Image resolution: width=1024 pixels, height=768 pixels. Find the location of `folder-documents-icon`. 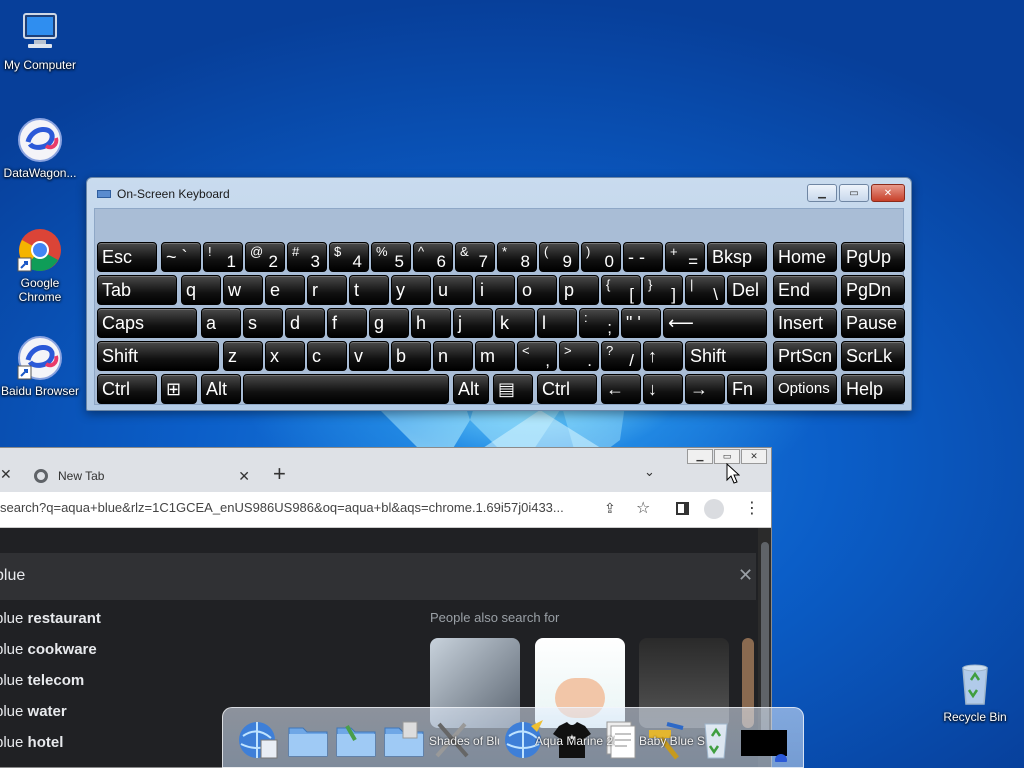

folder-documents-icon is located at coordinates (404, 739).